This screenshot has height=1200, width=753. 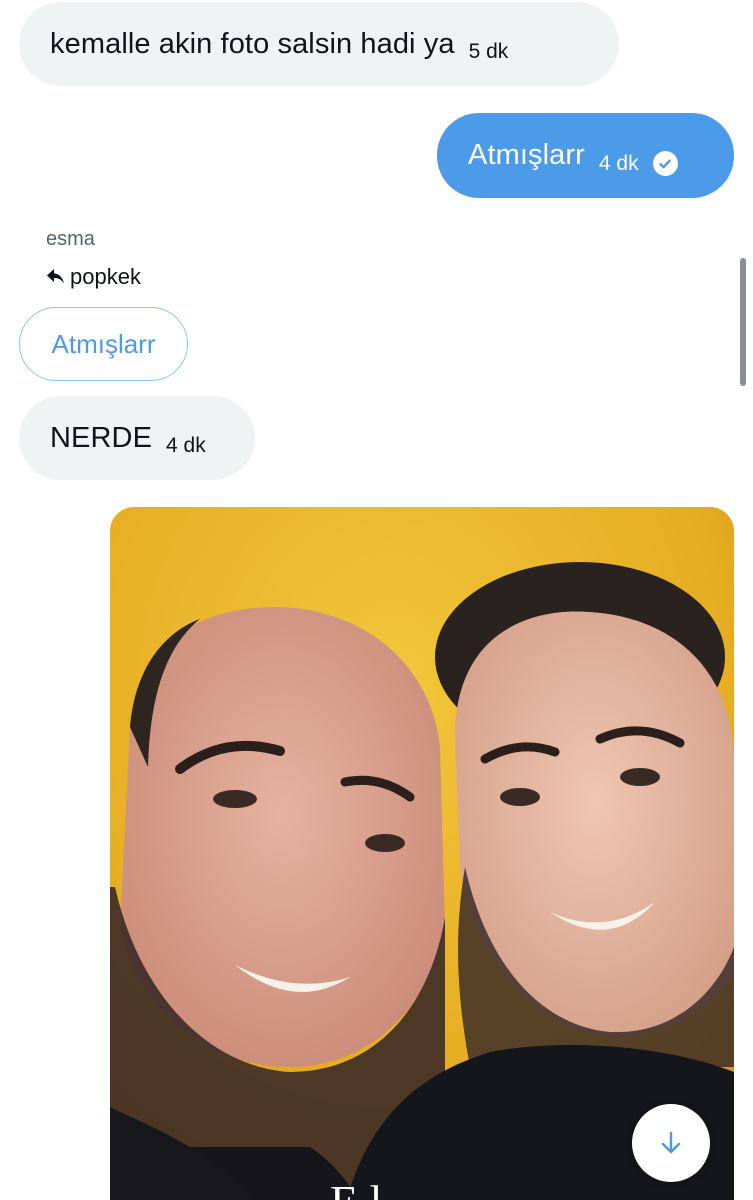 What do you see at coordinates (105, 276) in the screenshot?
I see `reply-to-name: popkek` at bounding box center [105, 276].